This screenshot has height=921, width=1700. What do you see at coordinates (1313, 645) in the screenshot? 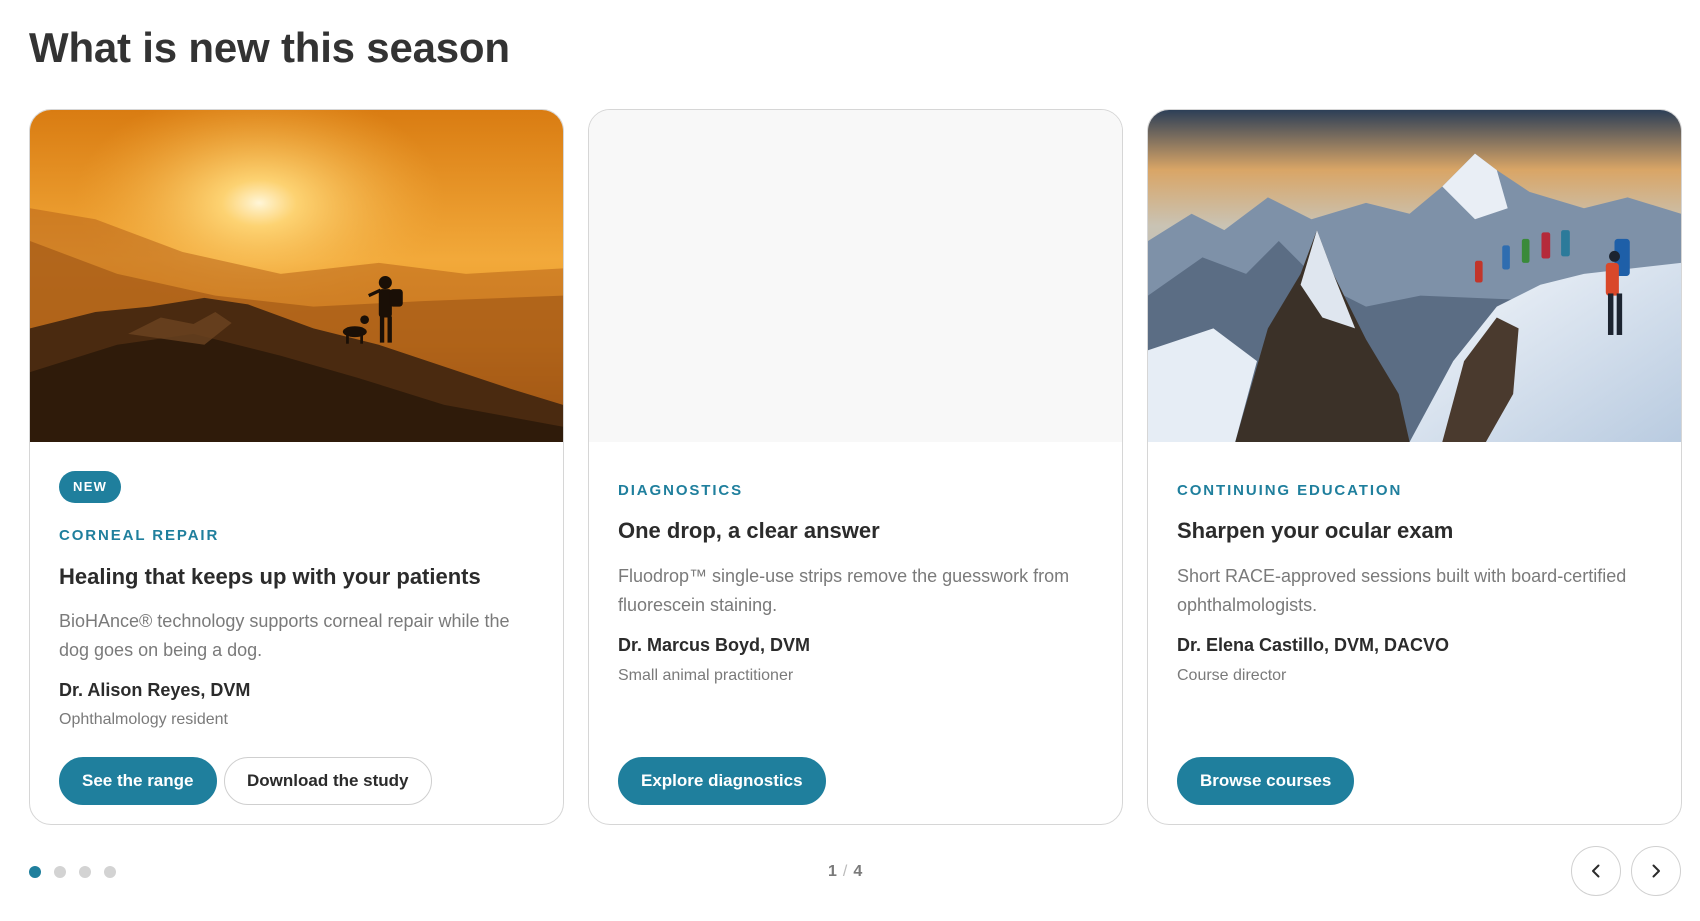
I see `card-author-name: Dr. Elena Castillo, DVM, DACVO` at bounding box center [1313, 645].